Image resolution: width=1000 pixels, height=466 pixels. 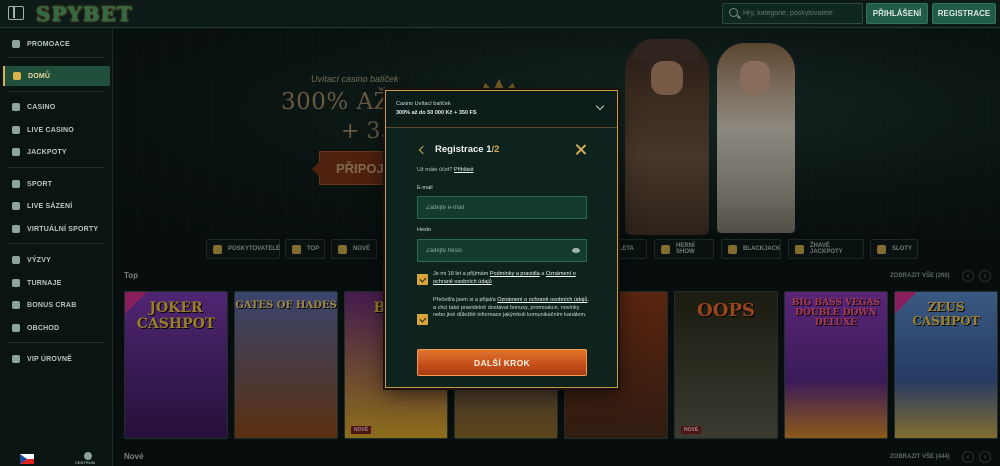 I want to click on shop-icon, so click(x=16, y=328).